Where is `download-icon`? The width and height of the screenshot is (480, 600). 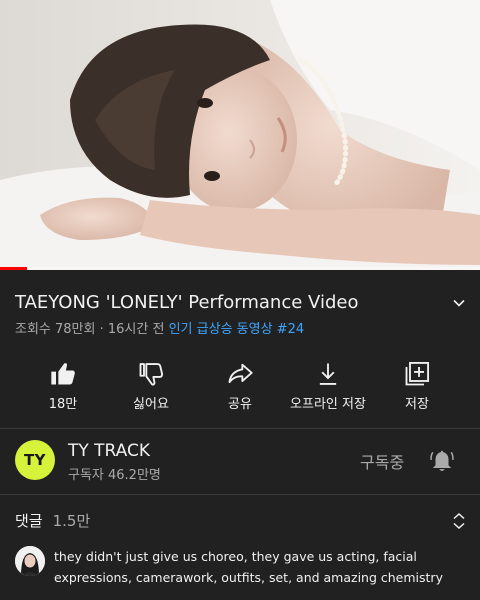 download-icon is located at coordinates (328, 374).